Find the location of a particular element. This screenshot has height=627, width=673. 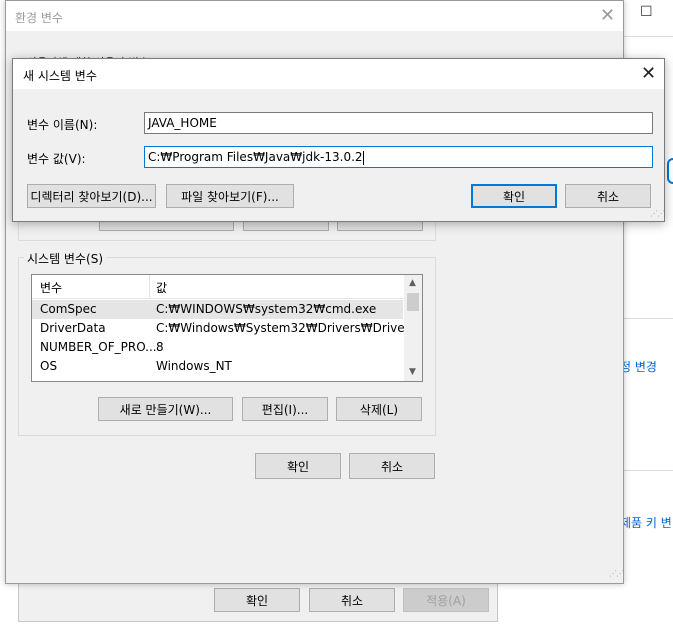

scroll-down-icon: ▼ is located at coordinates (412, 372).